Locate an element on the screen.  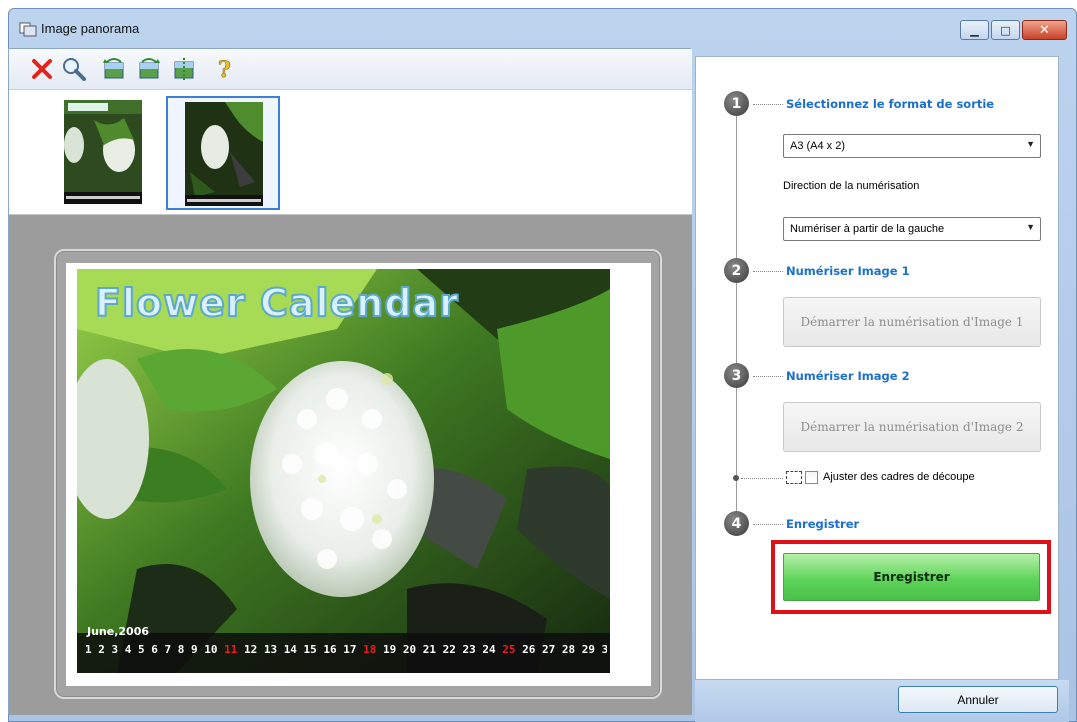
step-2-badge: 2 is located at coordinates (736, 270).